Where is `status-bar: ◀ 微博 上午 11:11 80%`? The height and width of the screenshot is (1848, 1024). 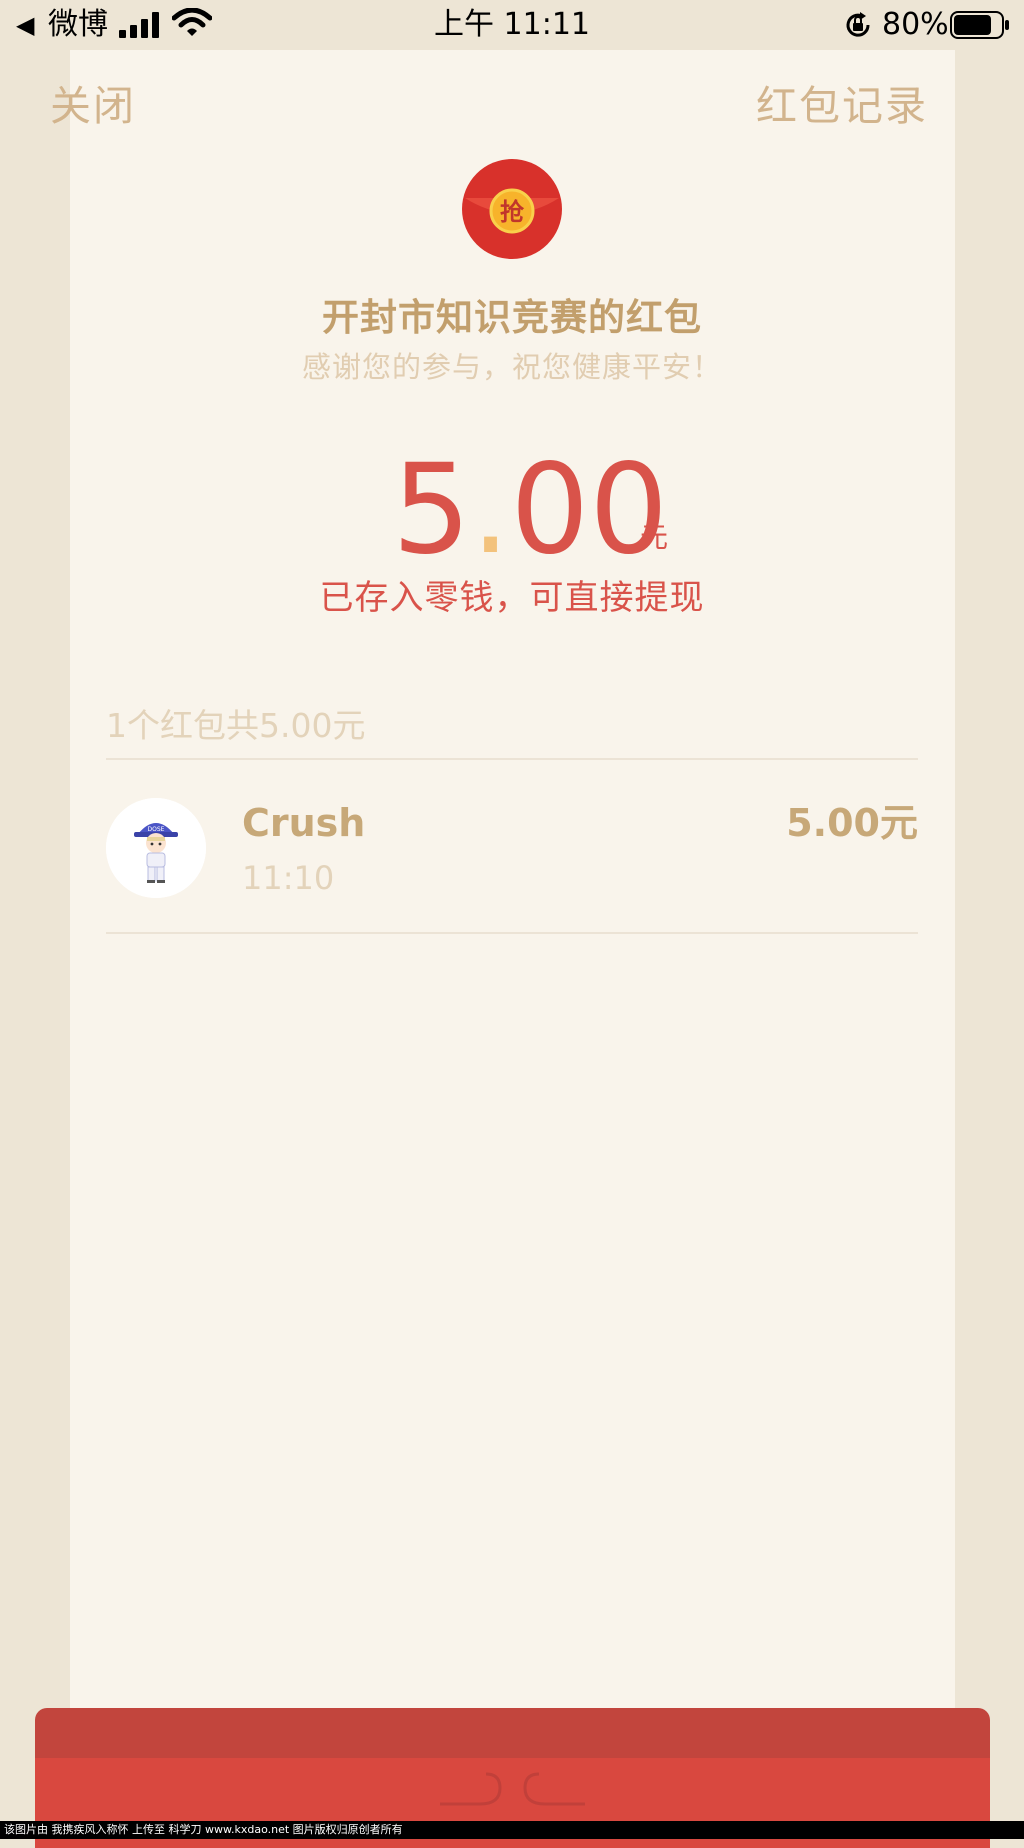
status-bar: ◀ 微博 上午 11:11 80% is located at coordinates (512, 25).